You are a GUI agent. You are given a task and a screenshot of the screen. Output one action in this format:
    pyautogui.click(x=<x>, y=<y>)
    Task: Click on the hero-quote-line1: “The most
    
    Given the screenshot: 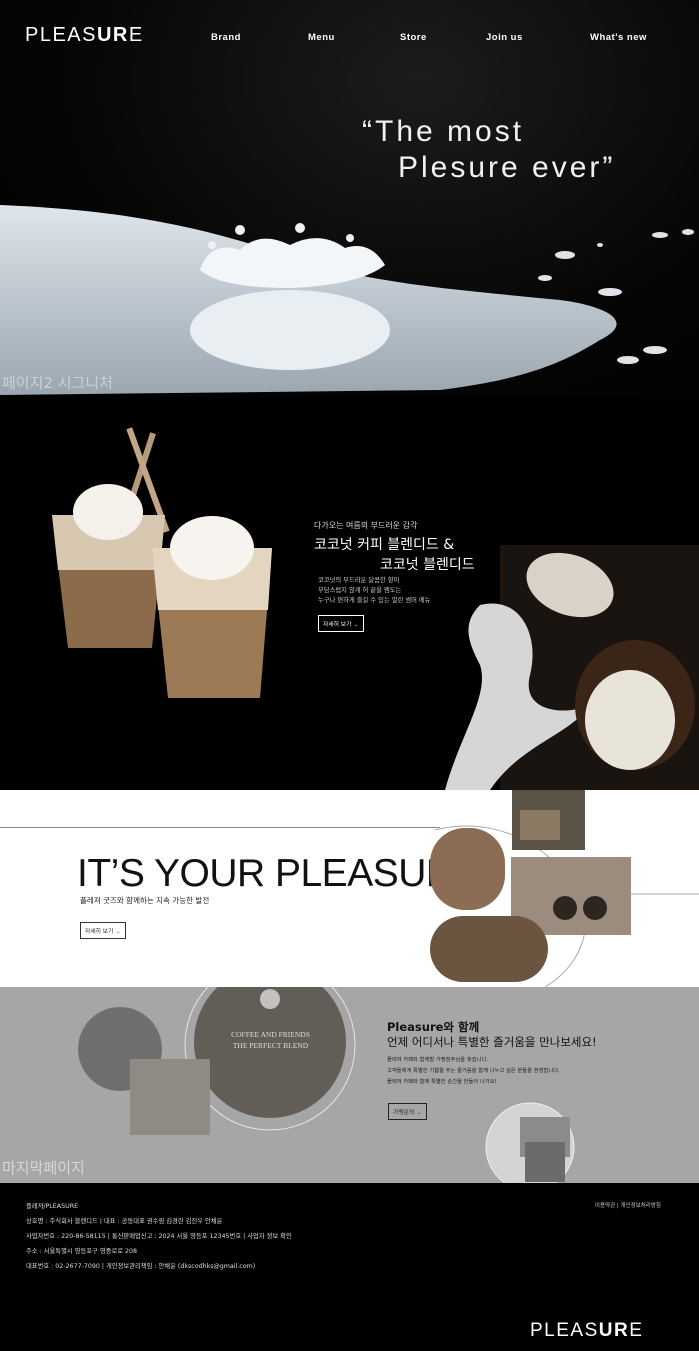 What is the action you would take?
    pyautogui.click(x=443, y=131)
    